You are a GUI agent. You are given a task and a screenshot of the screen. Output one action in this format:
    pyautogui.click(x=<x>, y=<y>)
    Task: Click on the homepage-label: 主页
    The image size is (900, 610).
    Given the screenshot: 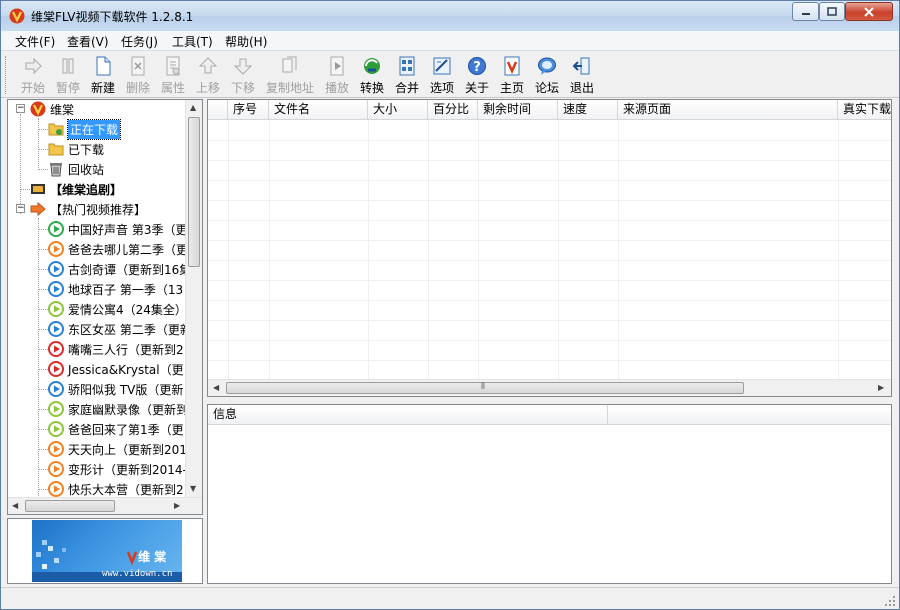 What is the action you would take?
    pyautogui.click(x=511, y=88)
    